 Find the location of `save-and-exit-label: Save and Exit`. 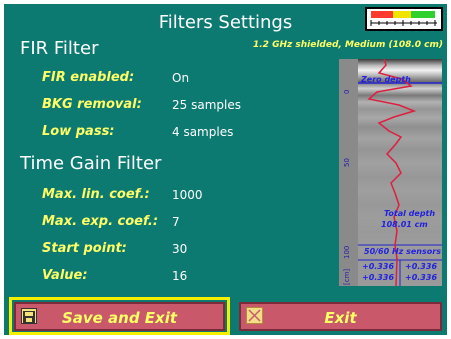

save-and-exit-label: Save and Exit is located at coordinates (119, 318).